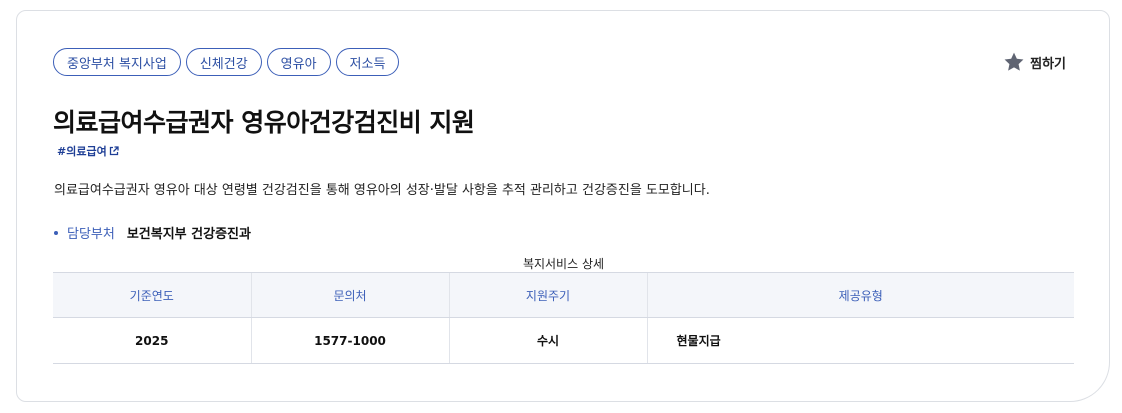 This screenshot has height=413, width=1122. What do you see at coordinates (82, 151) in the screenshot?
I see `keyword-label: #의료급여` at bounding box center [82, 151].